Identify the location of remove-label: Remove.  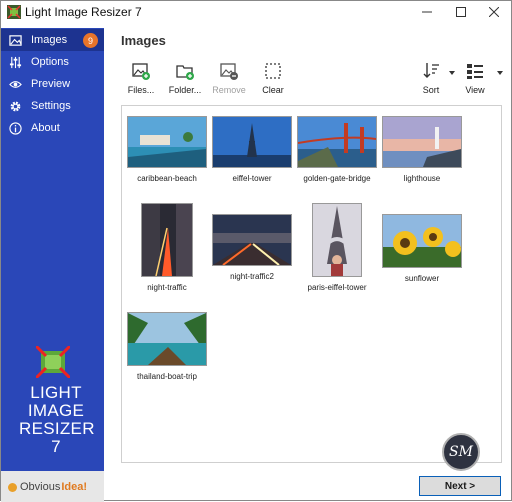
(229, 90).